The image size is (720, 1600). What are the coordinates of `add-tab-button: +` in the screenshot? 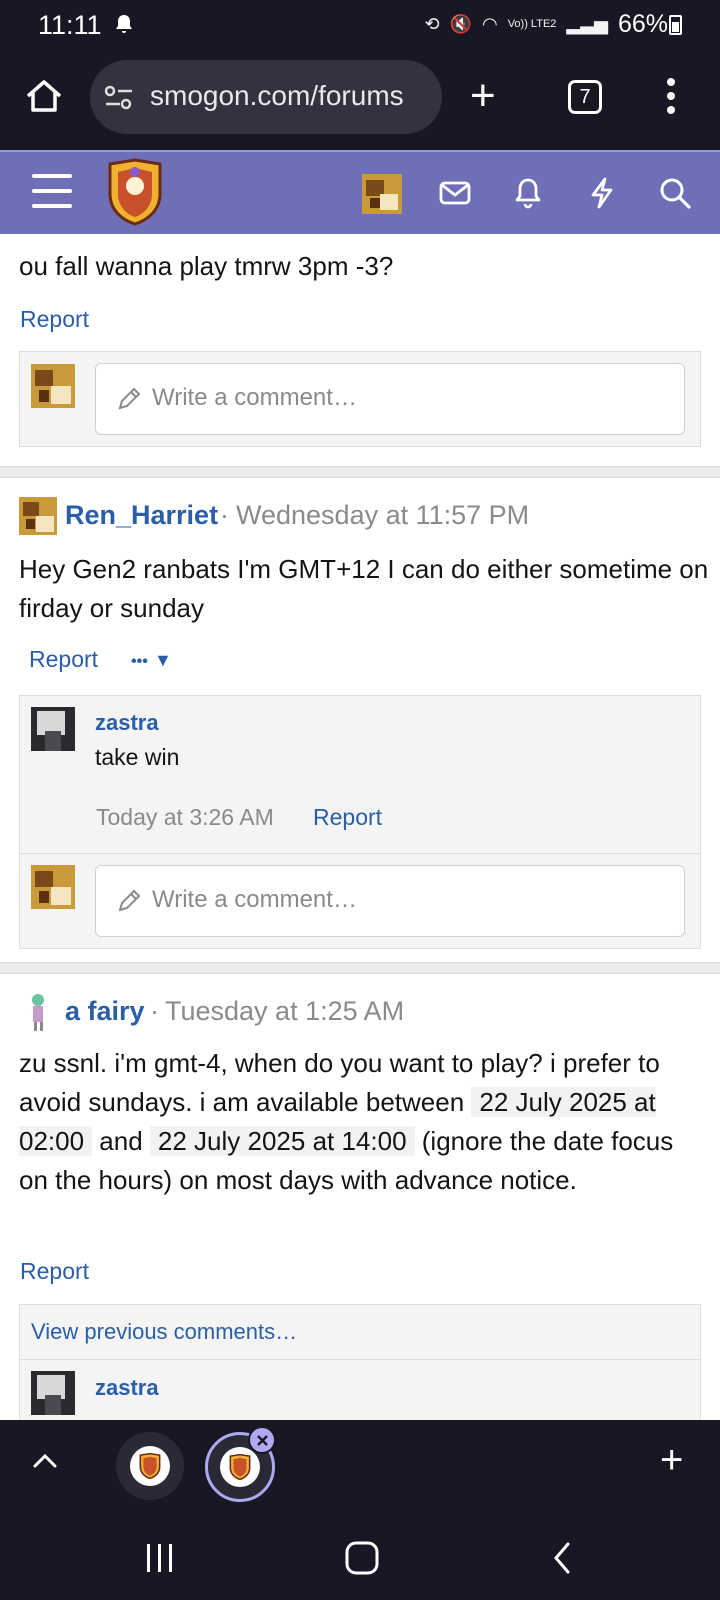 It's located at (671, 1460).